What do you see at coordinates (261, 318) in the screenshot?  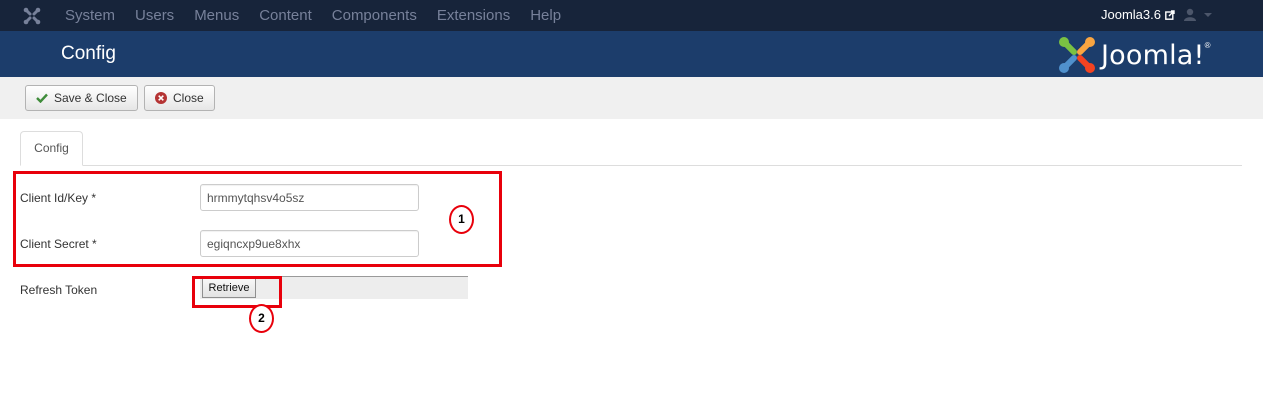 I see `annotation-marker-2: 2` at bounding box center [261, 318].